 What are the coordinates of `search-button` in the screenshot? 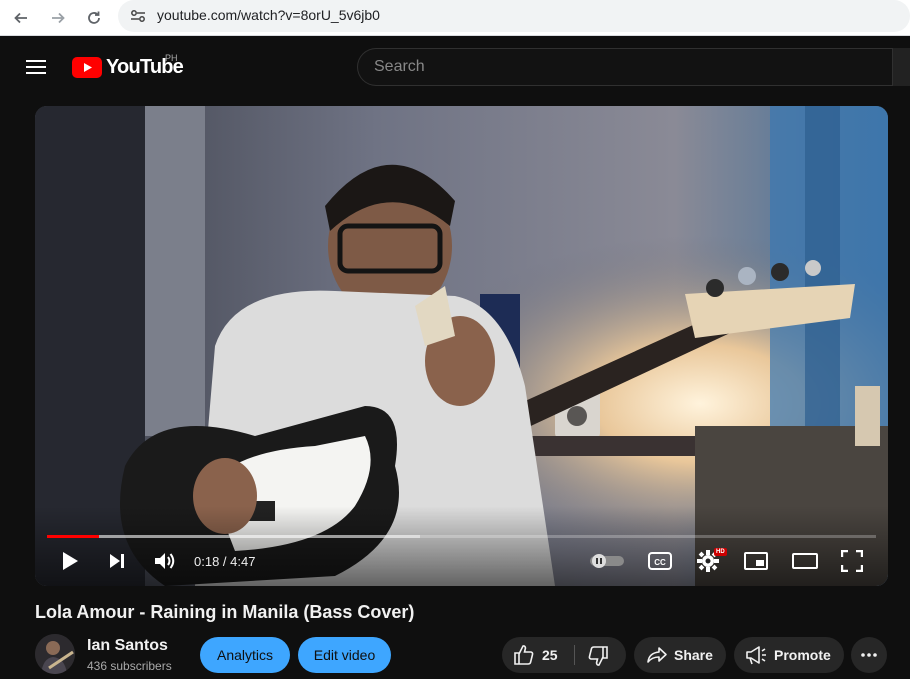 It's located at (901, 67).